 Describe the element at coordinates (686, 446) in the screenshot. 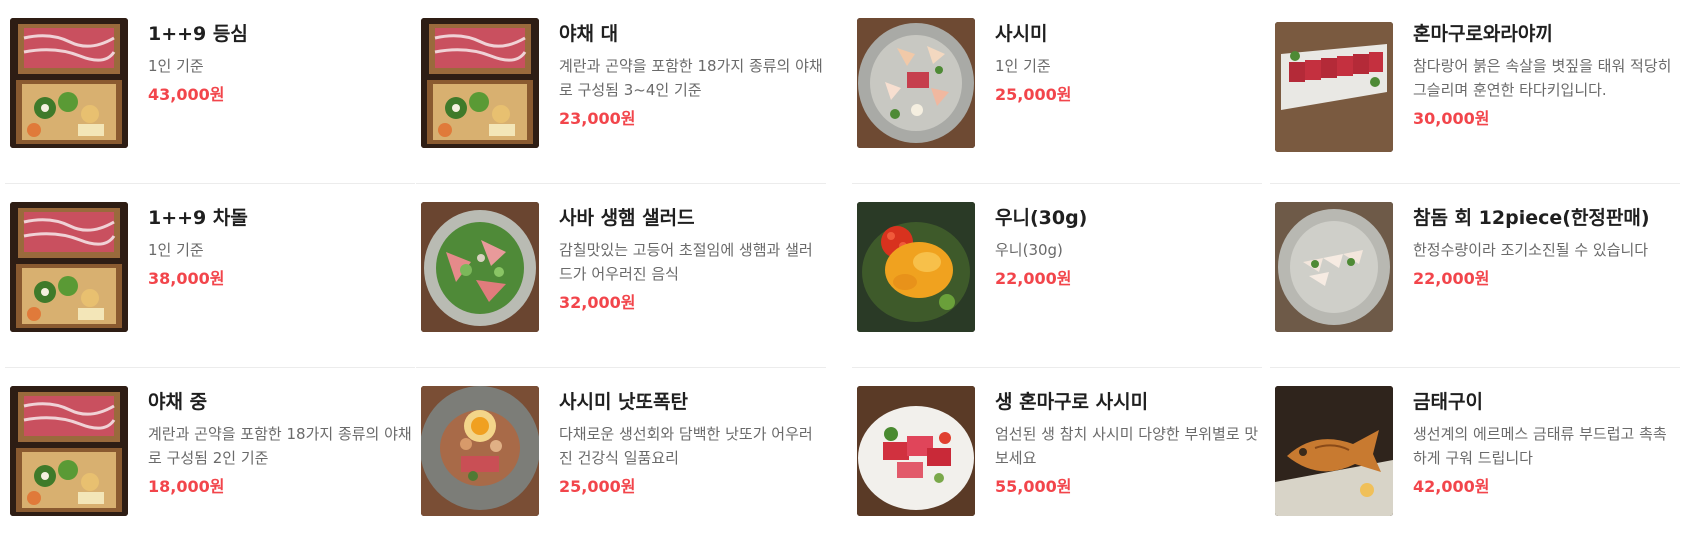

I see `item-description: 다채로운 생선회와 담백한 낫또가 어우러진 건강식 일품요리` at that location.